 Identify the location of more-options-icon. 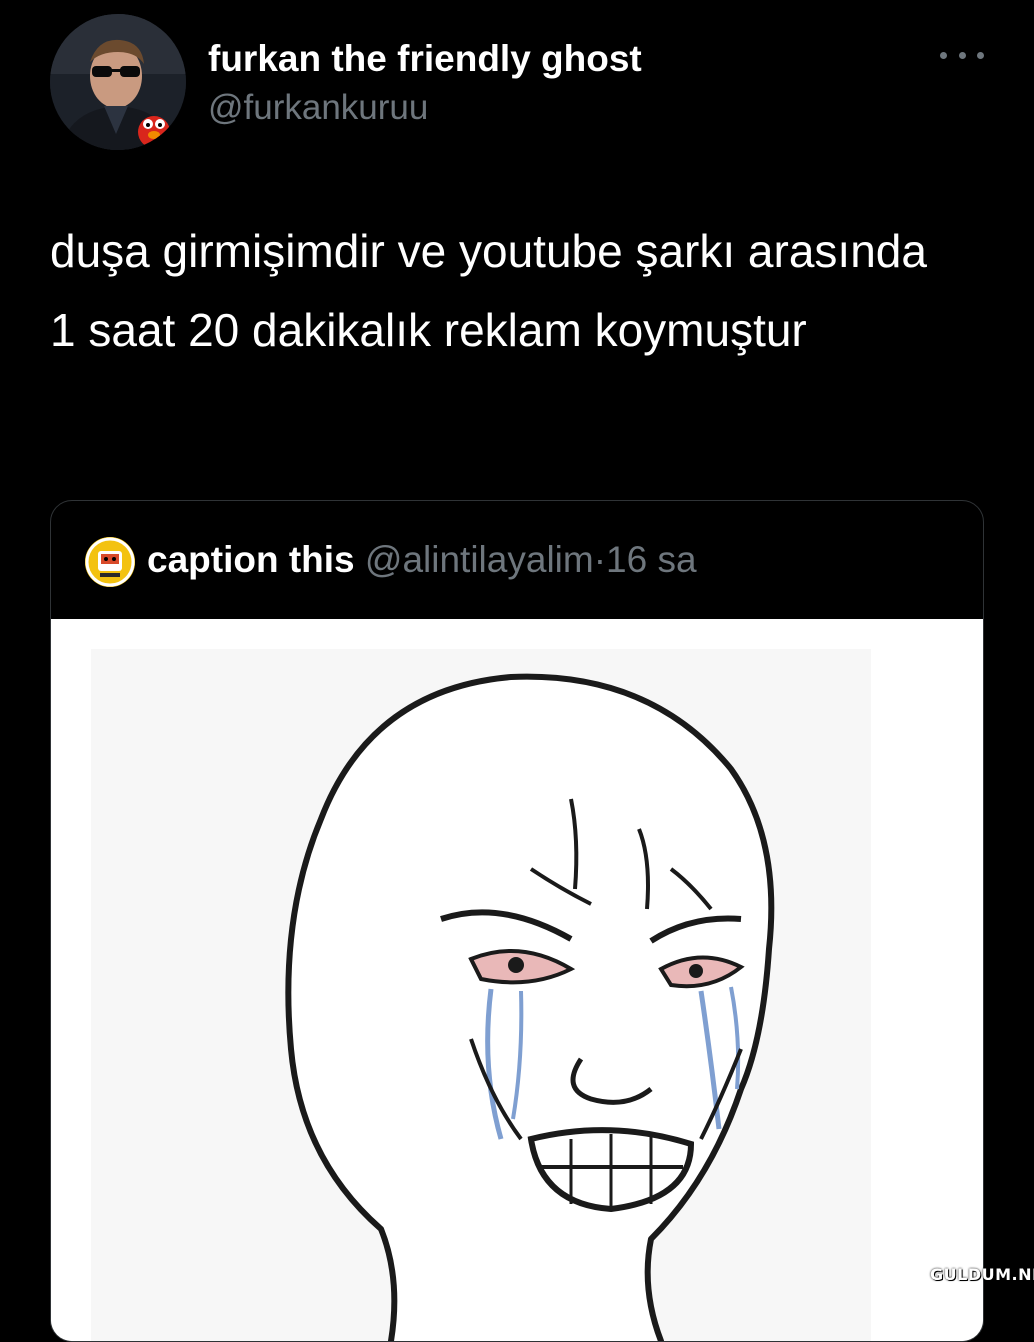
(962, 55).